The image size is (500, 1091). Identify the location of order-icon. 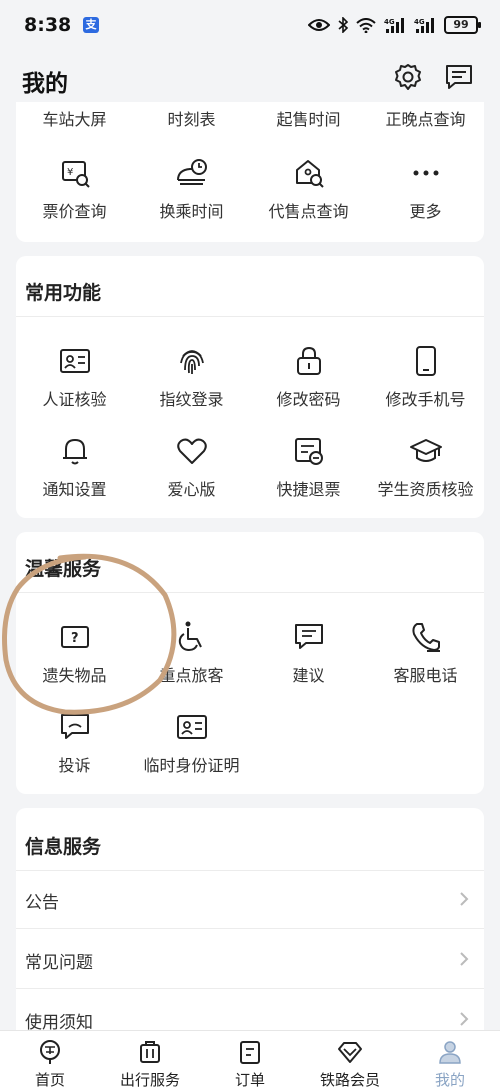
(250, 1052).